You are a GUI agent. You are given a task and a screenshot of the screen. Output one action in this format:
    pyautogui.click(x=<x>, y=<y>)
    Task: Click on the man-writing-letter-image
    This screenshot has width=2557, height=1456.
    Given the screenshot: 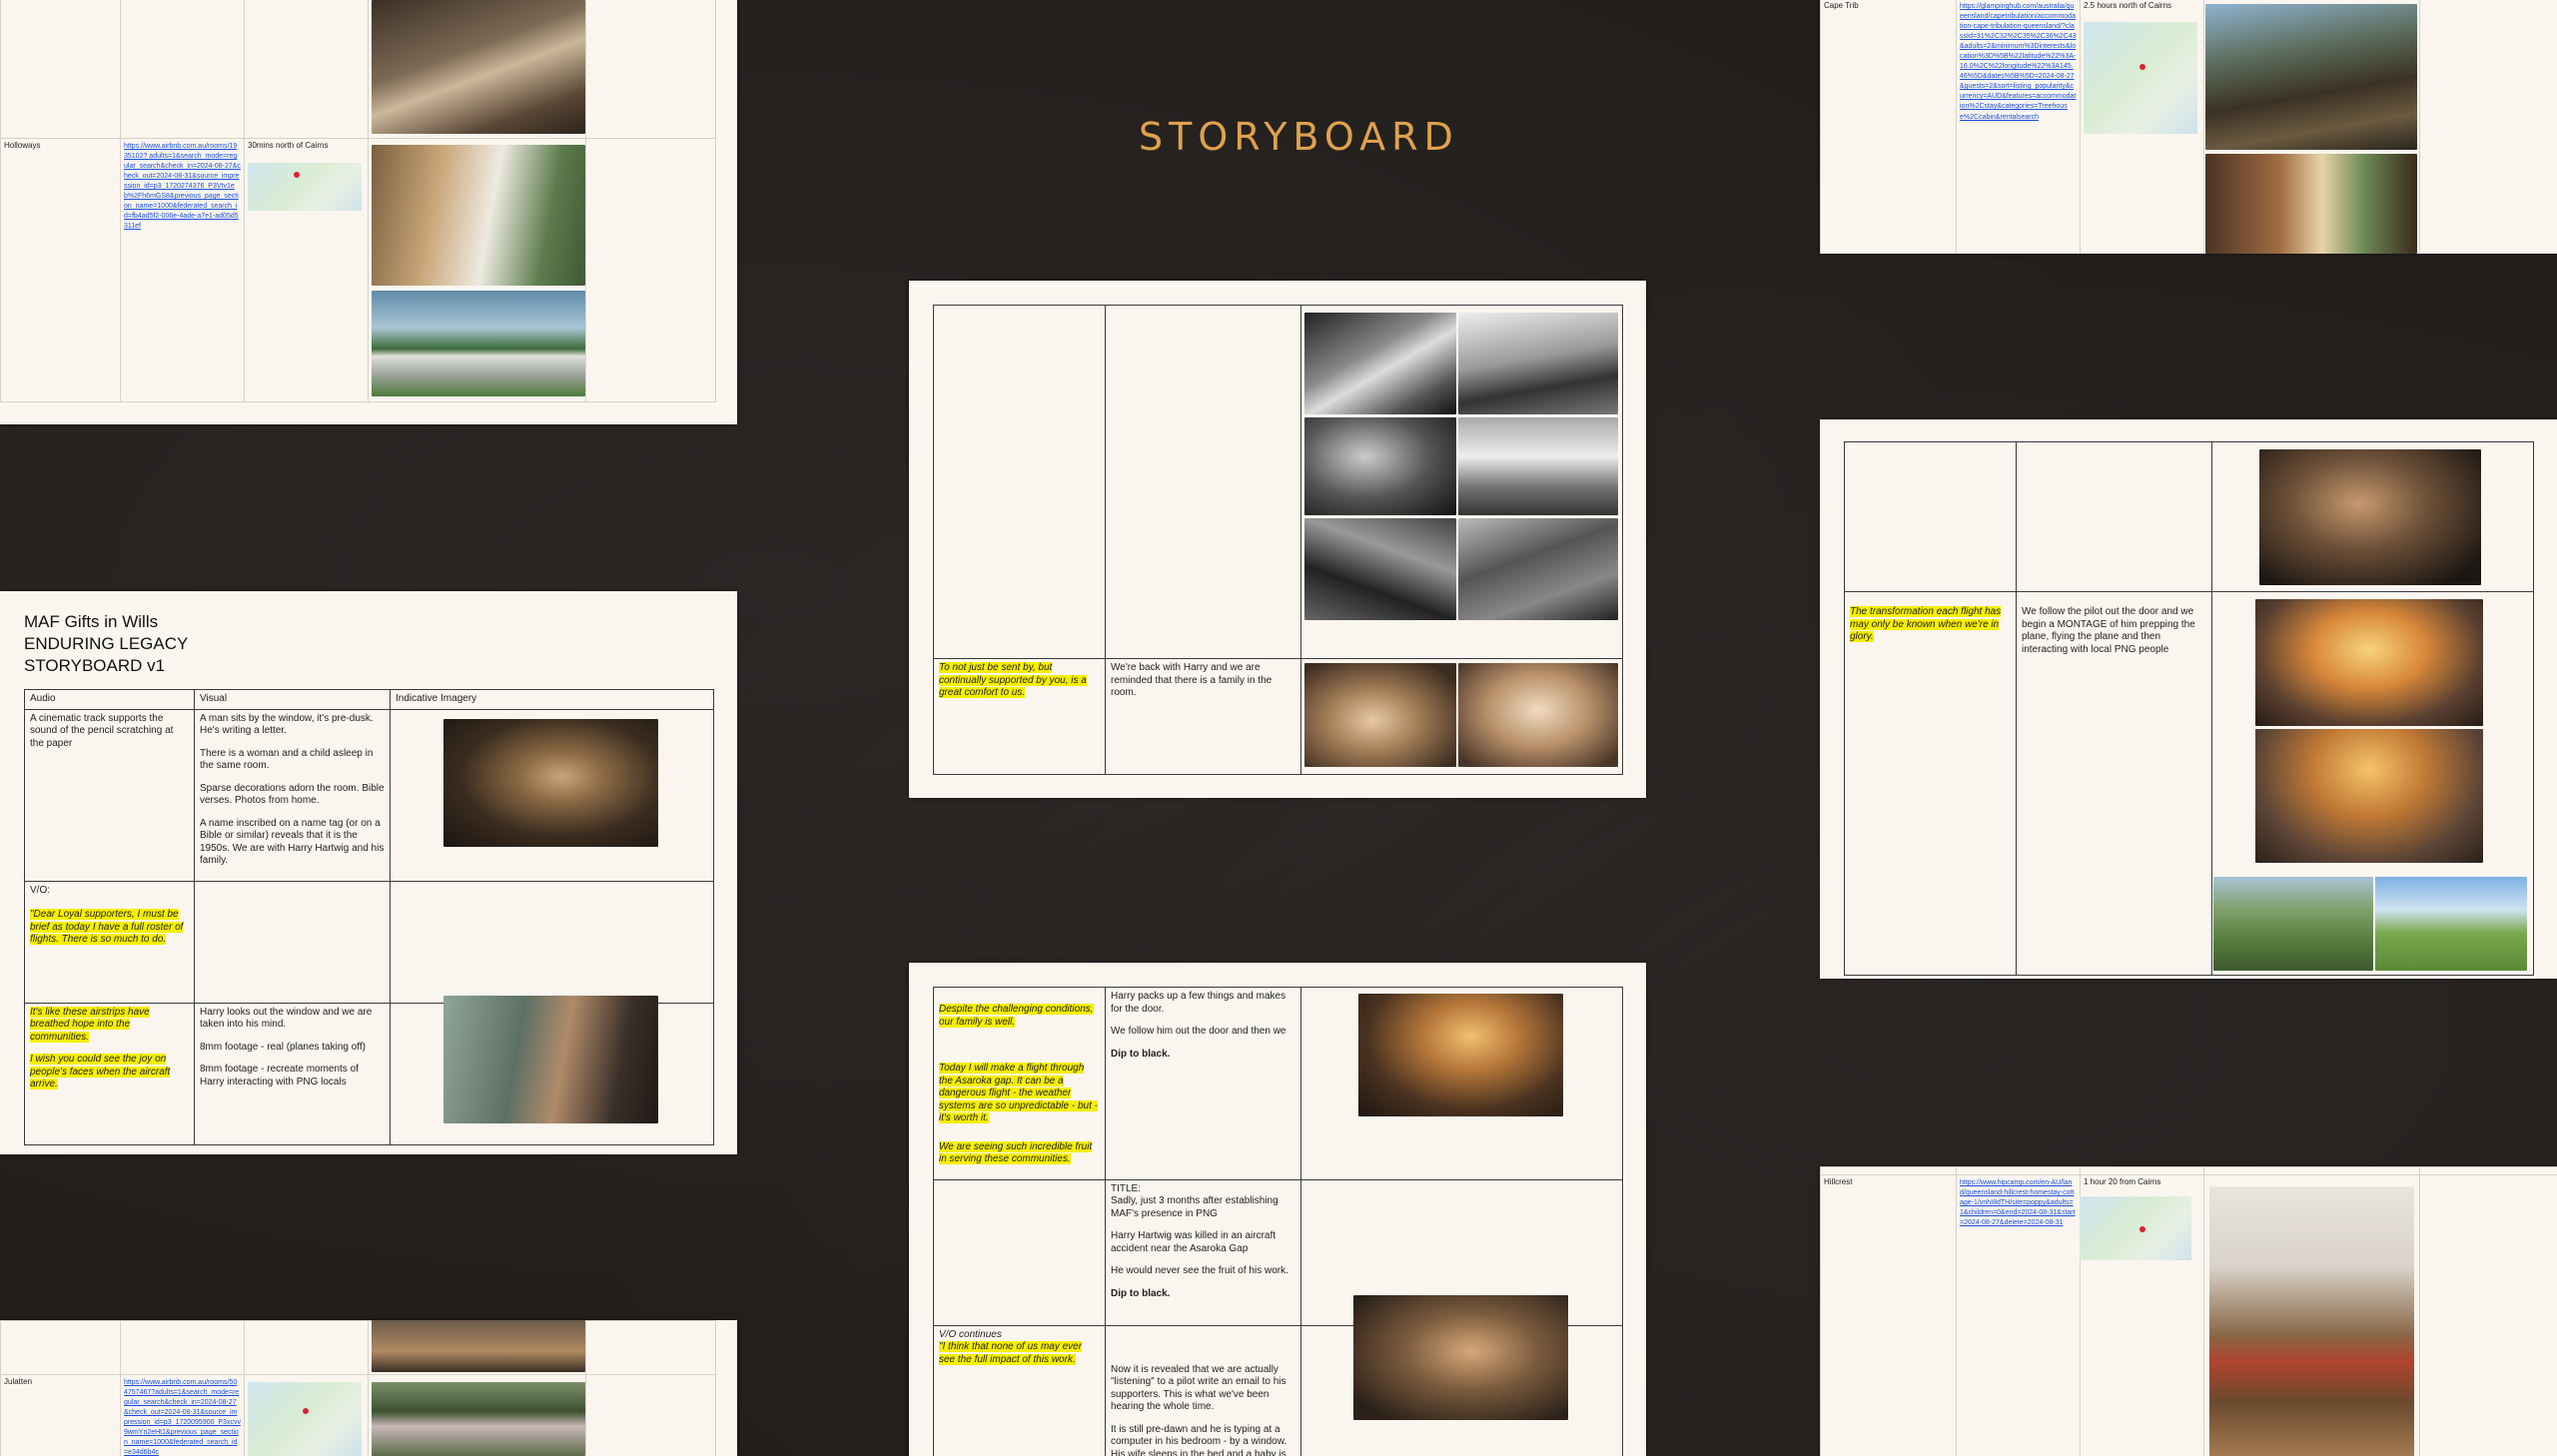 What is the action you would take?
    pyautogui.click(x=550, y=783)
    